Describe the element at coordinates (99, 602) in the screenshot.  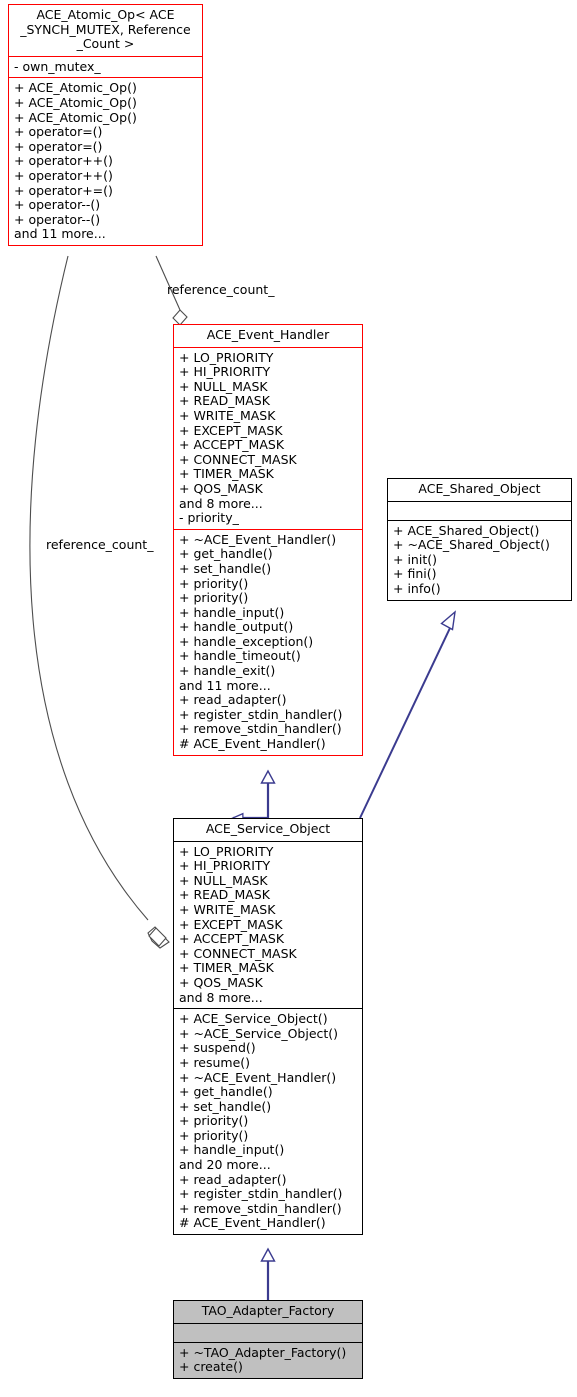
I see `aggregation-edge-service-object` at that location.